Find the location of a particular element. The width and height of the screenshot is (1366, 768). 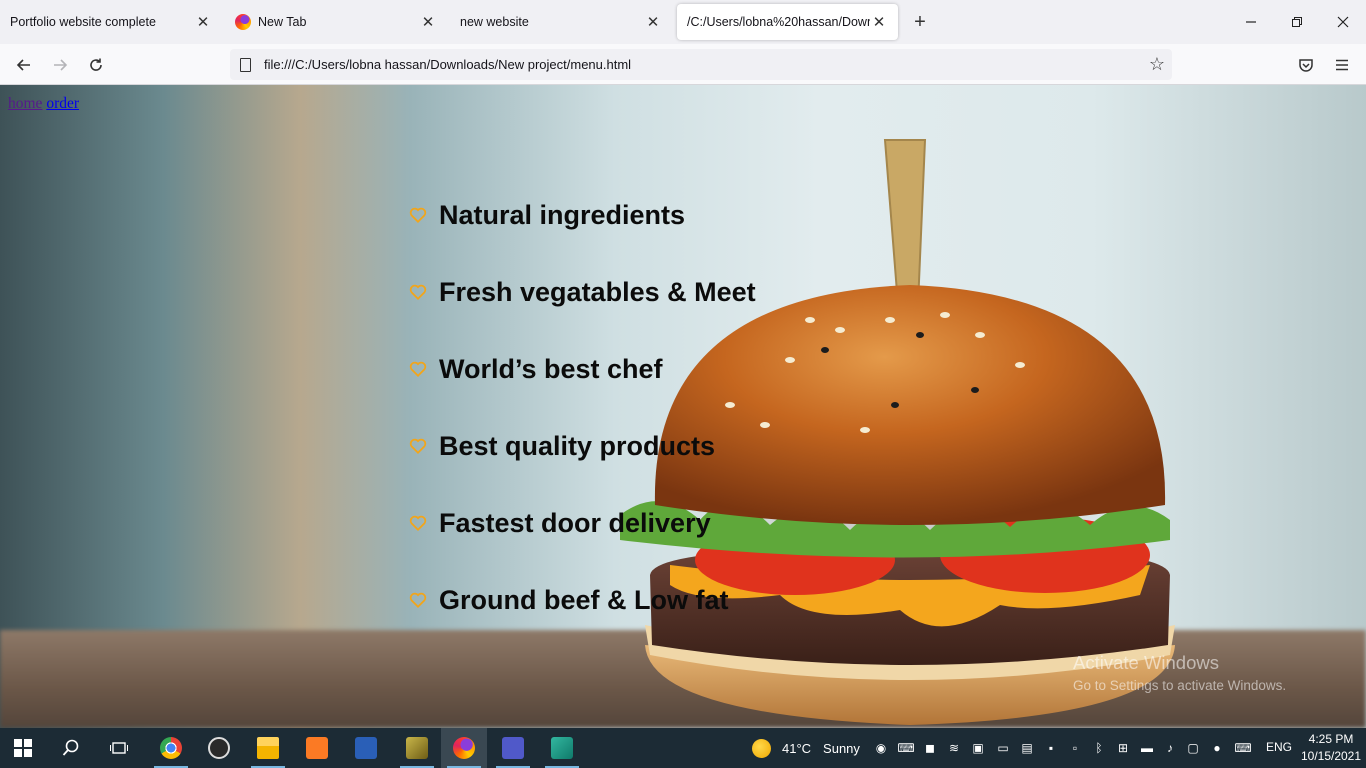

obs-icon is located at coordinates (219, 748).